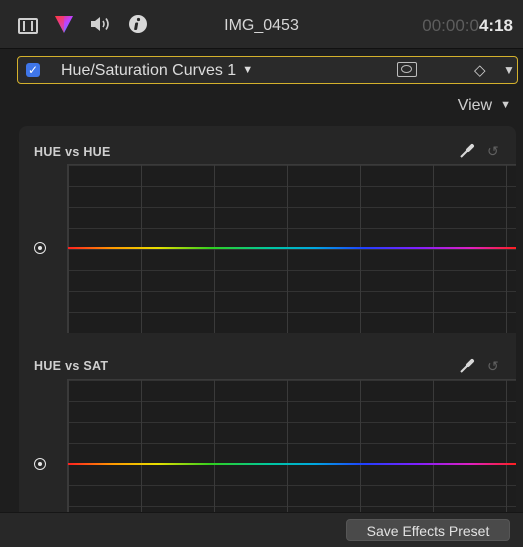 The width and height of the screenshot is (523, 547). What do you see at coordinates (292, 464) in the screenshot?
I see `saturation-curve-line` at bounding box center [292, 464].